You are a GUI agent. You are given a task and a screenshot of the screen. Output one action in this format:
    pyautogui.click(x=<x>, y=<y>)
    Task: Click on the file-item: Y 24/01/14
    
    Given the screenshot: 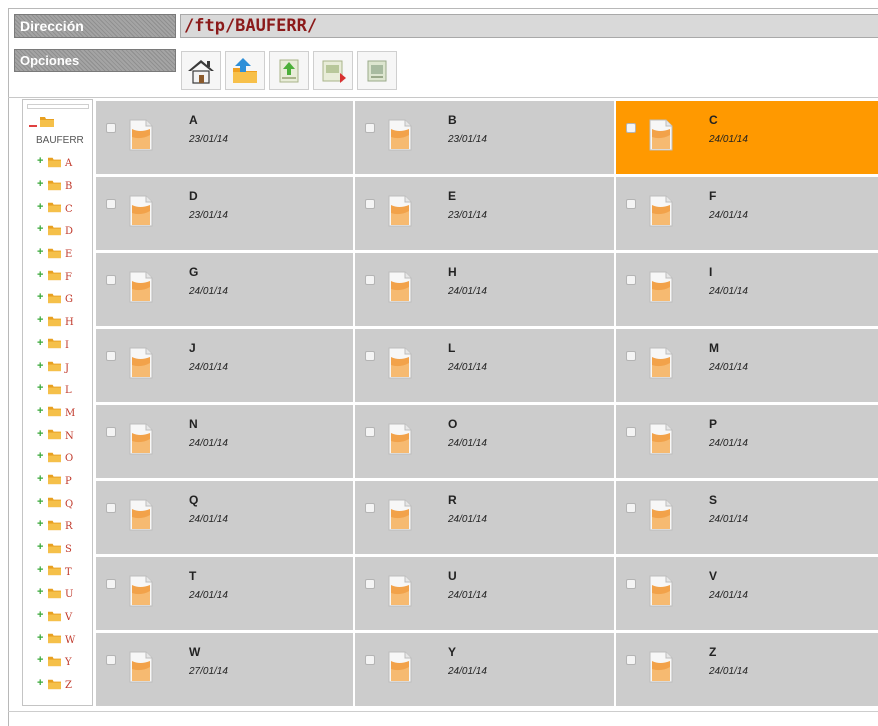 What is the action you would take?
    pyautogui.click(x=484, y=669)
    